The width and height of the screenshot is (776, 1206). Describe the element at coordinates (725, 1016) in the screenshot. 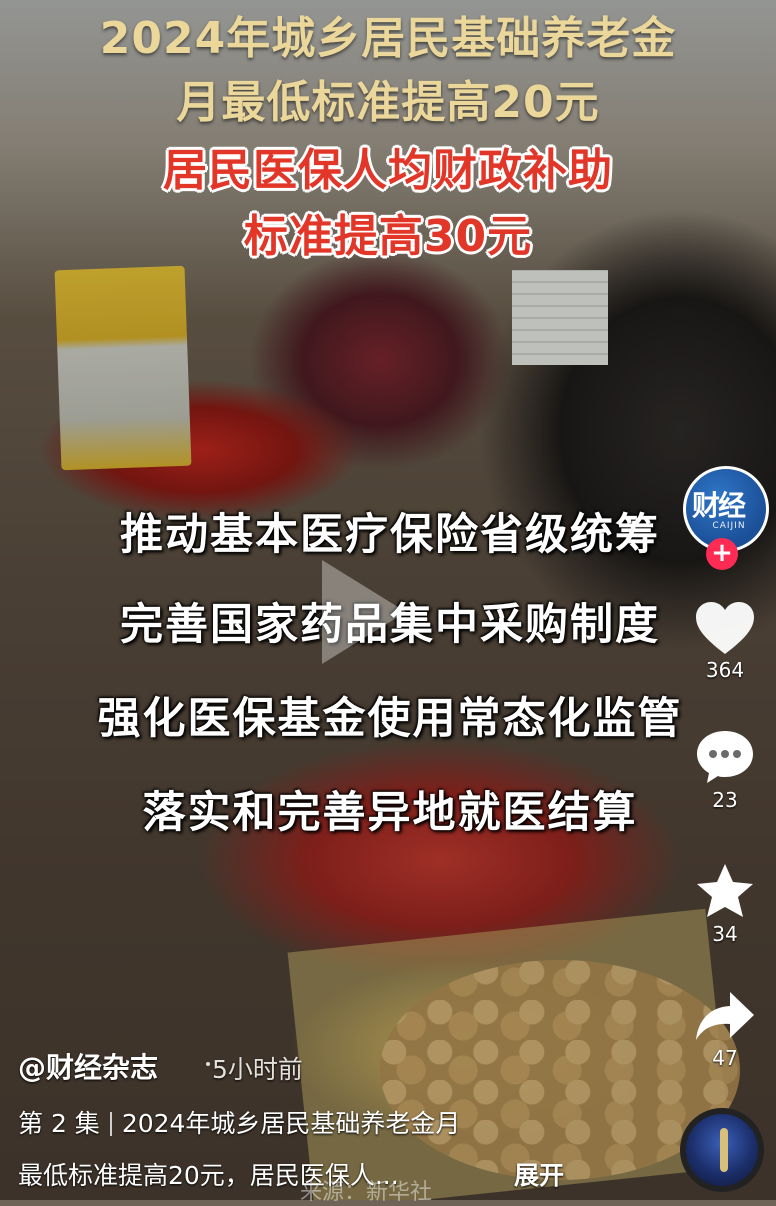

I see `share-arrow-icon` at that location.